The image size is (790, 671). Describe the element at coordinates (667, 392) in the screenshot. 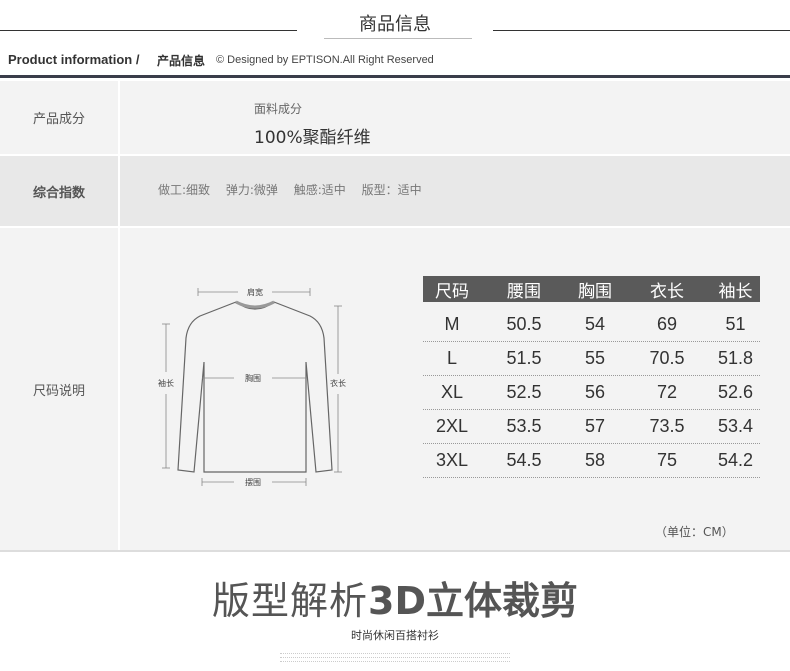

I see `cell-length: 72` at that location.